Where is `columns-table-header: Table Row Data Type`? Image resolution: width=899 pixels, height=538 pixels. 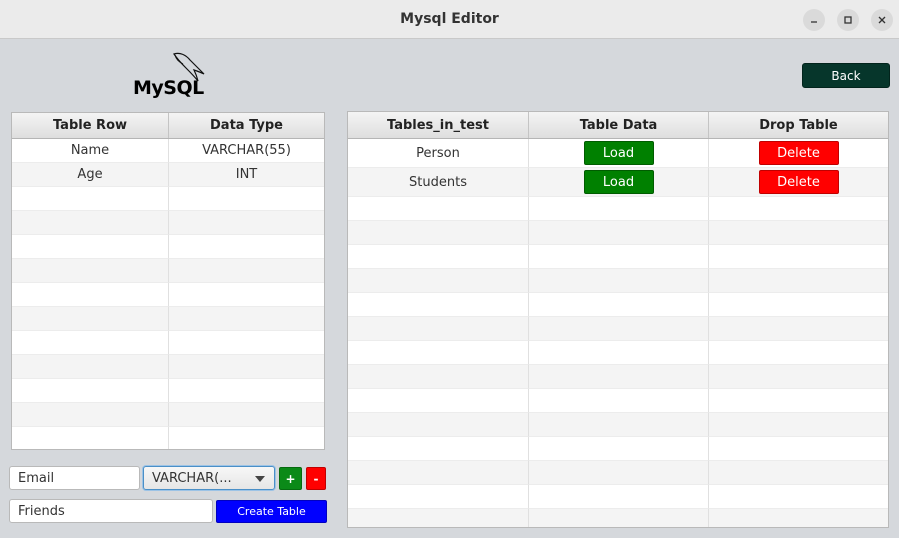
columns-table-header: Table Row Data Type is located at coordinates (168, 126).